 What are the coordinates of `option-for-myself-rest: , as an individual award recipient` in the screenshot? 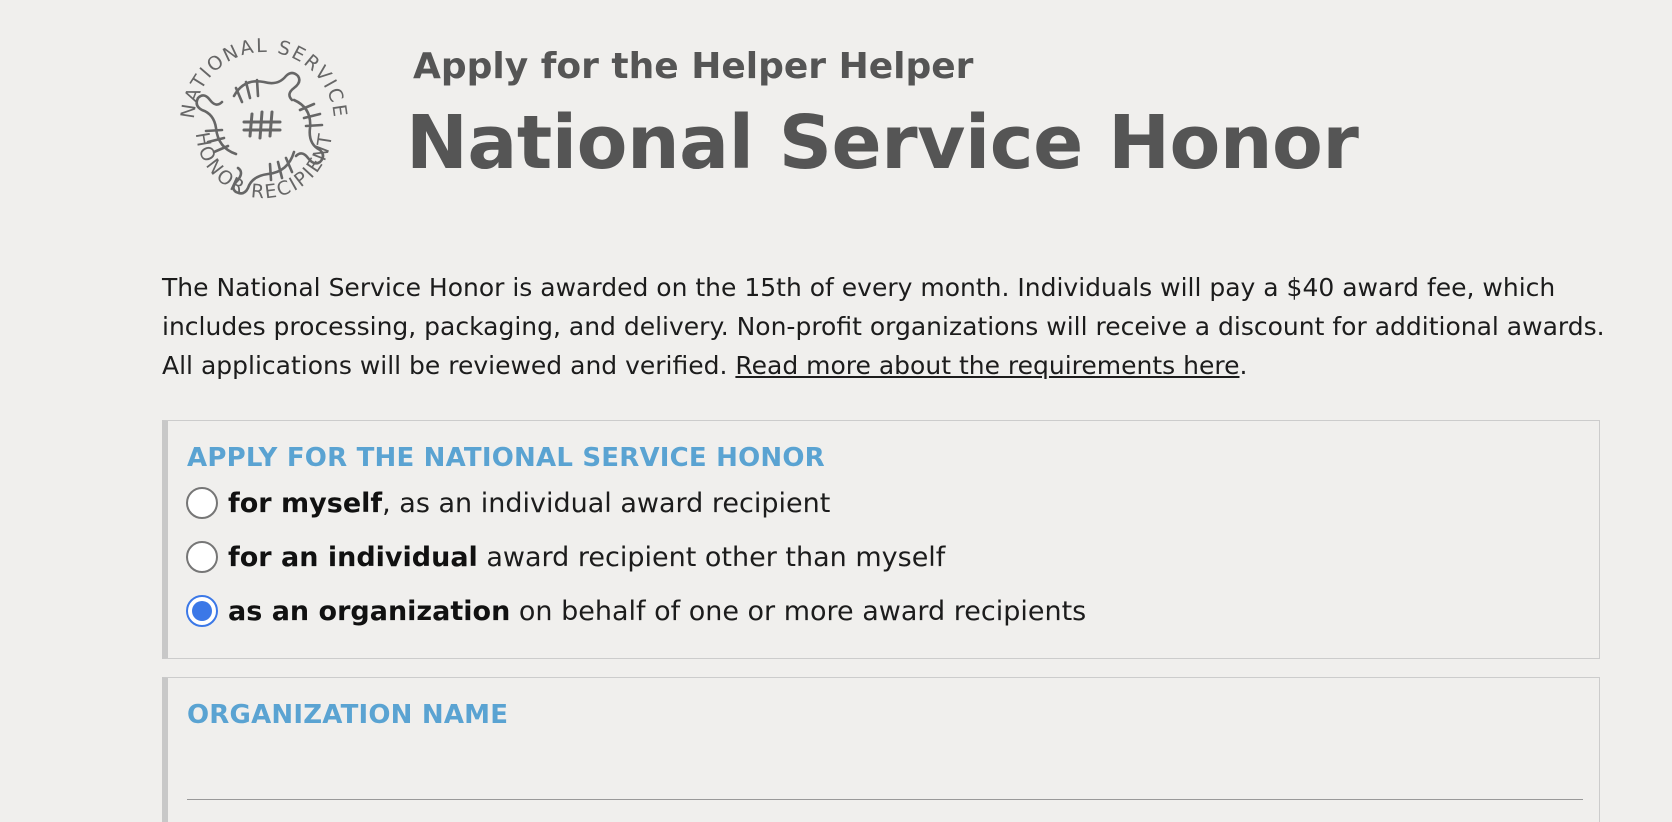 It's located at (606, 503).